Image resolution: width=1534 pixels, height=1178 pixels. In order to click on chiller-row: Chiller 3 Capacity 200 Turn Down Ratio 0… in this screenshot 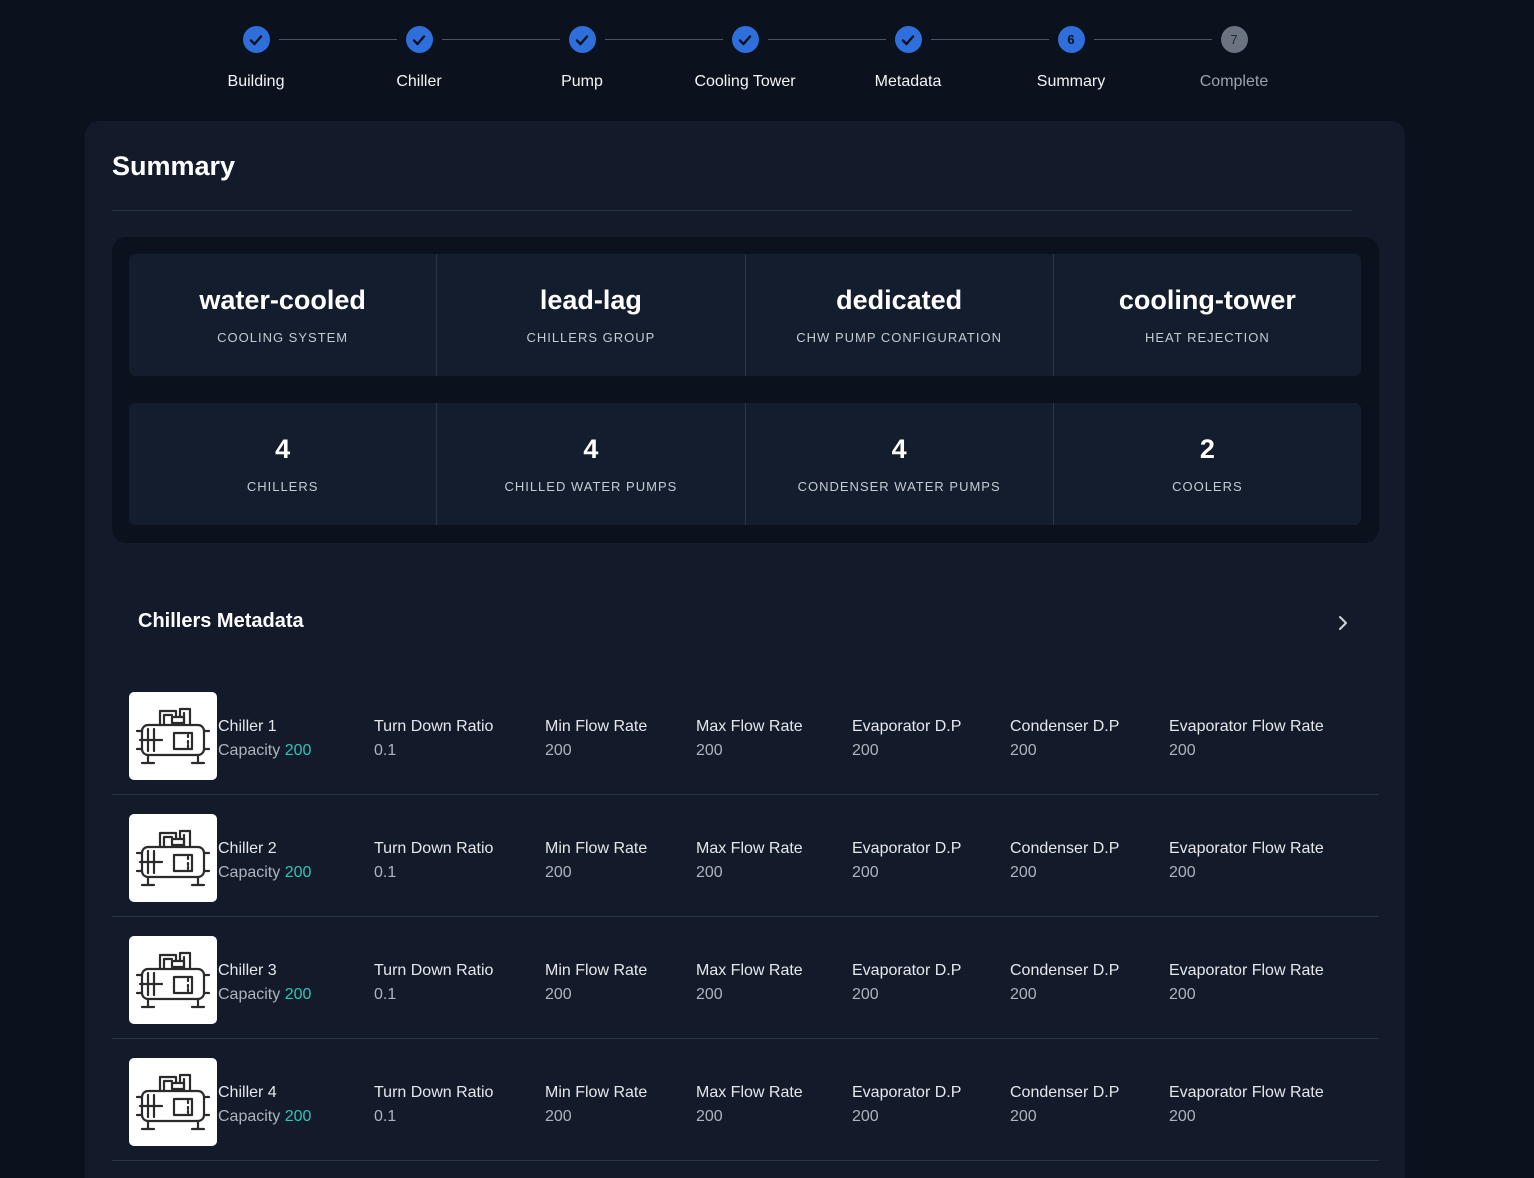, I will do `click(745, 978)`.